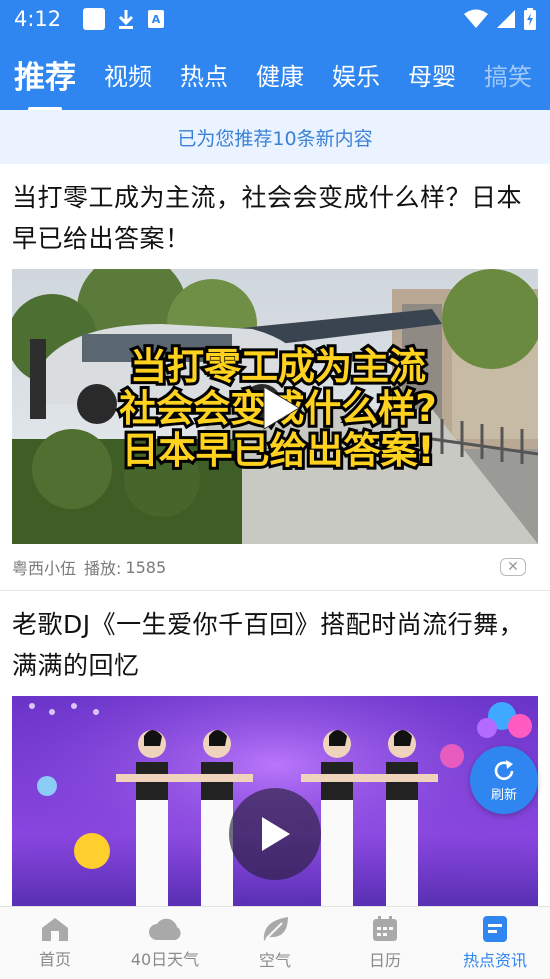 The image size is (550, 979). Describe the element at coordinates (55, 929) in the screenshot. I see `home-icon` at that location.